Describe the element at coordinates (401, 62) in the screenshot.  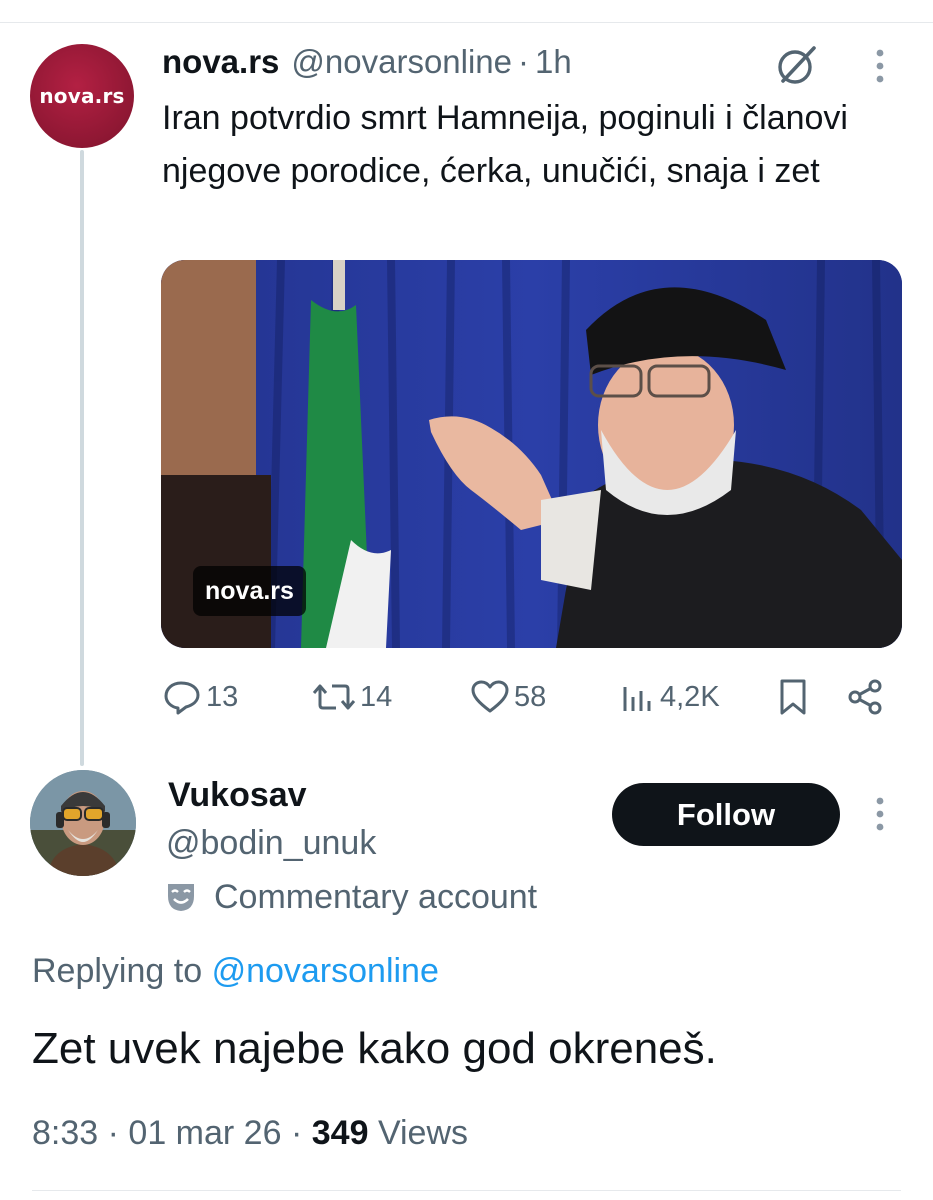
I see `parent-author-handle: @novarsonline` at that location.